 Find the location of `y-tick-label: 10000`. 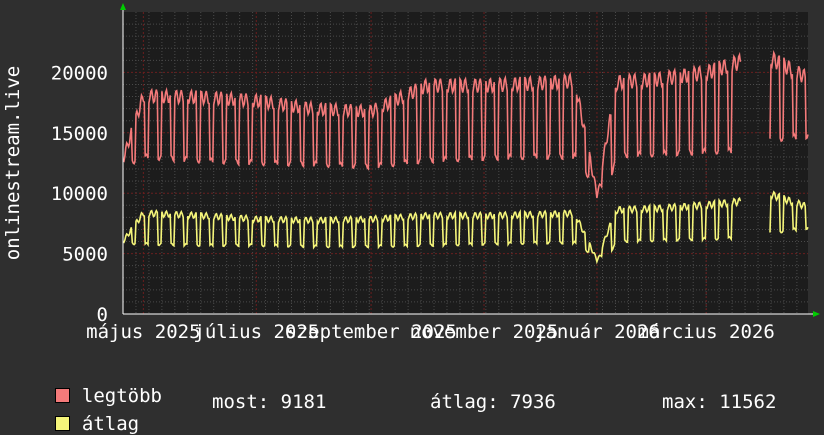

y-tick-label: 10000 is located at coordinates (79, 194).